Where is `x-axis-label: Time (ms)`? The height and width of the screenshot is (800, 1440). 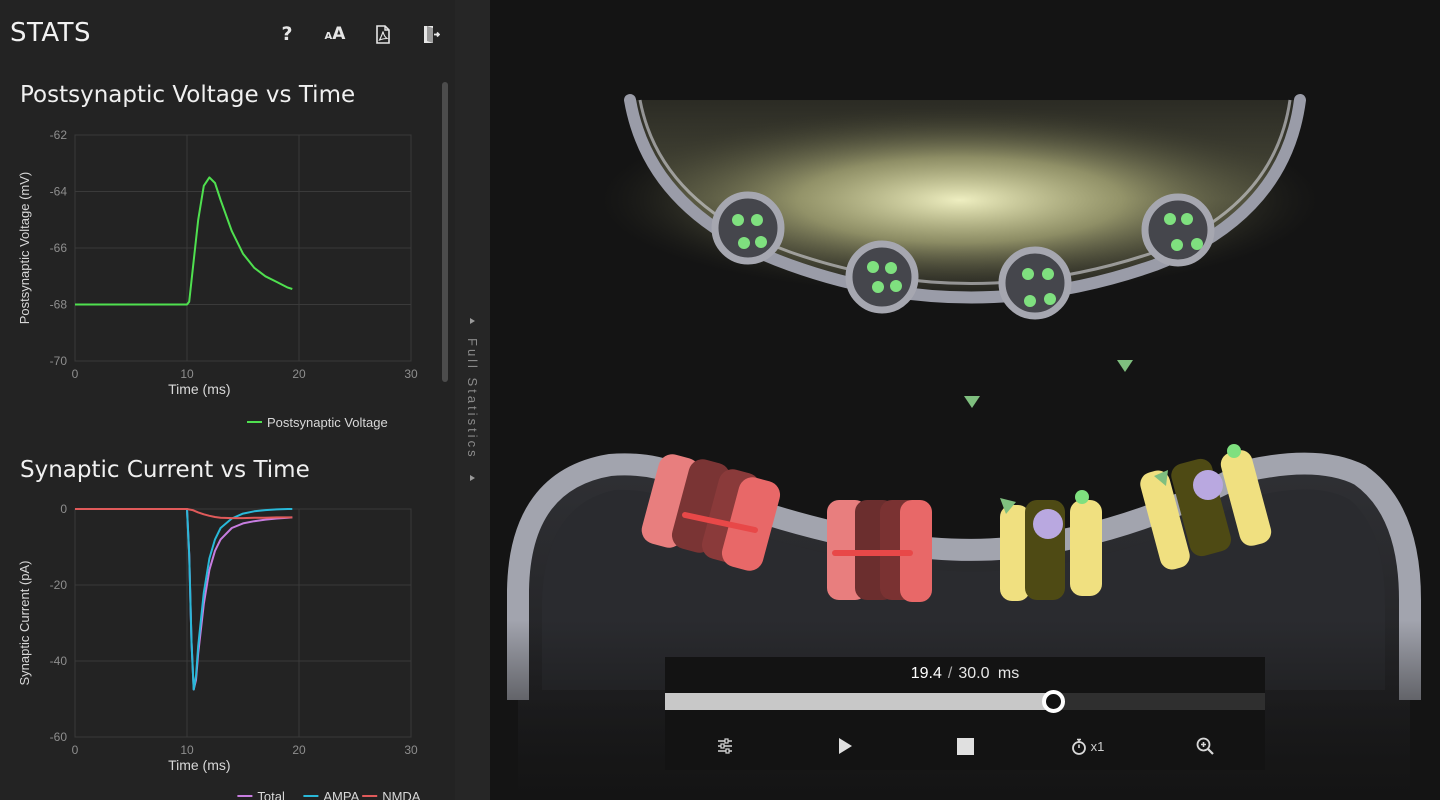
x-axis-label: Time (ms) is located at coordinates (199, 765).